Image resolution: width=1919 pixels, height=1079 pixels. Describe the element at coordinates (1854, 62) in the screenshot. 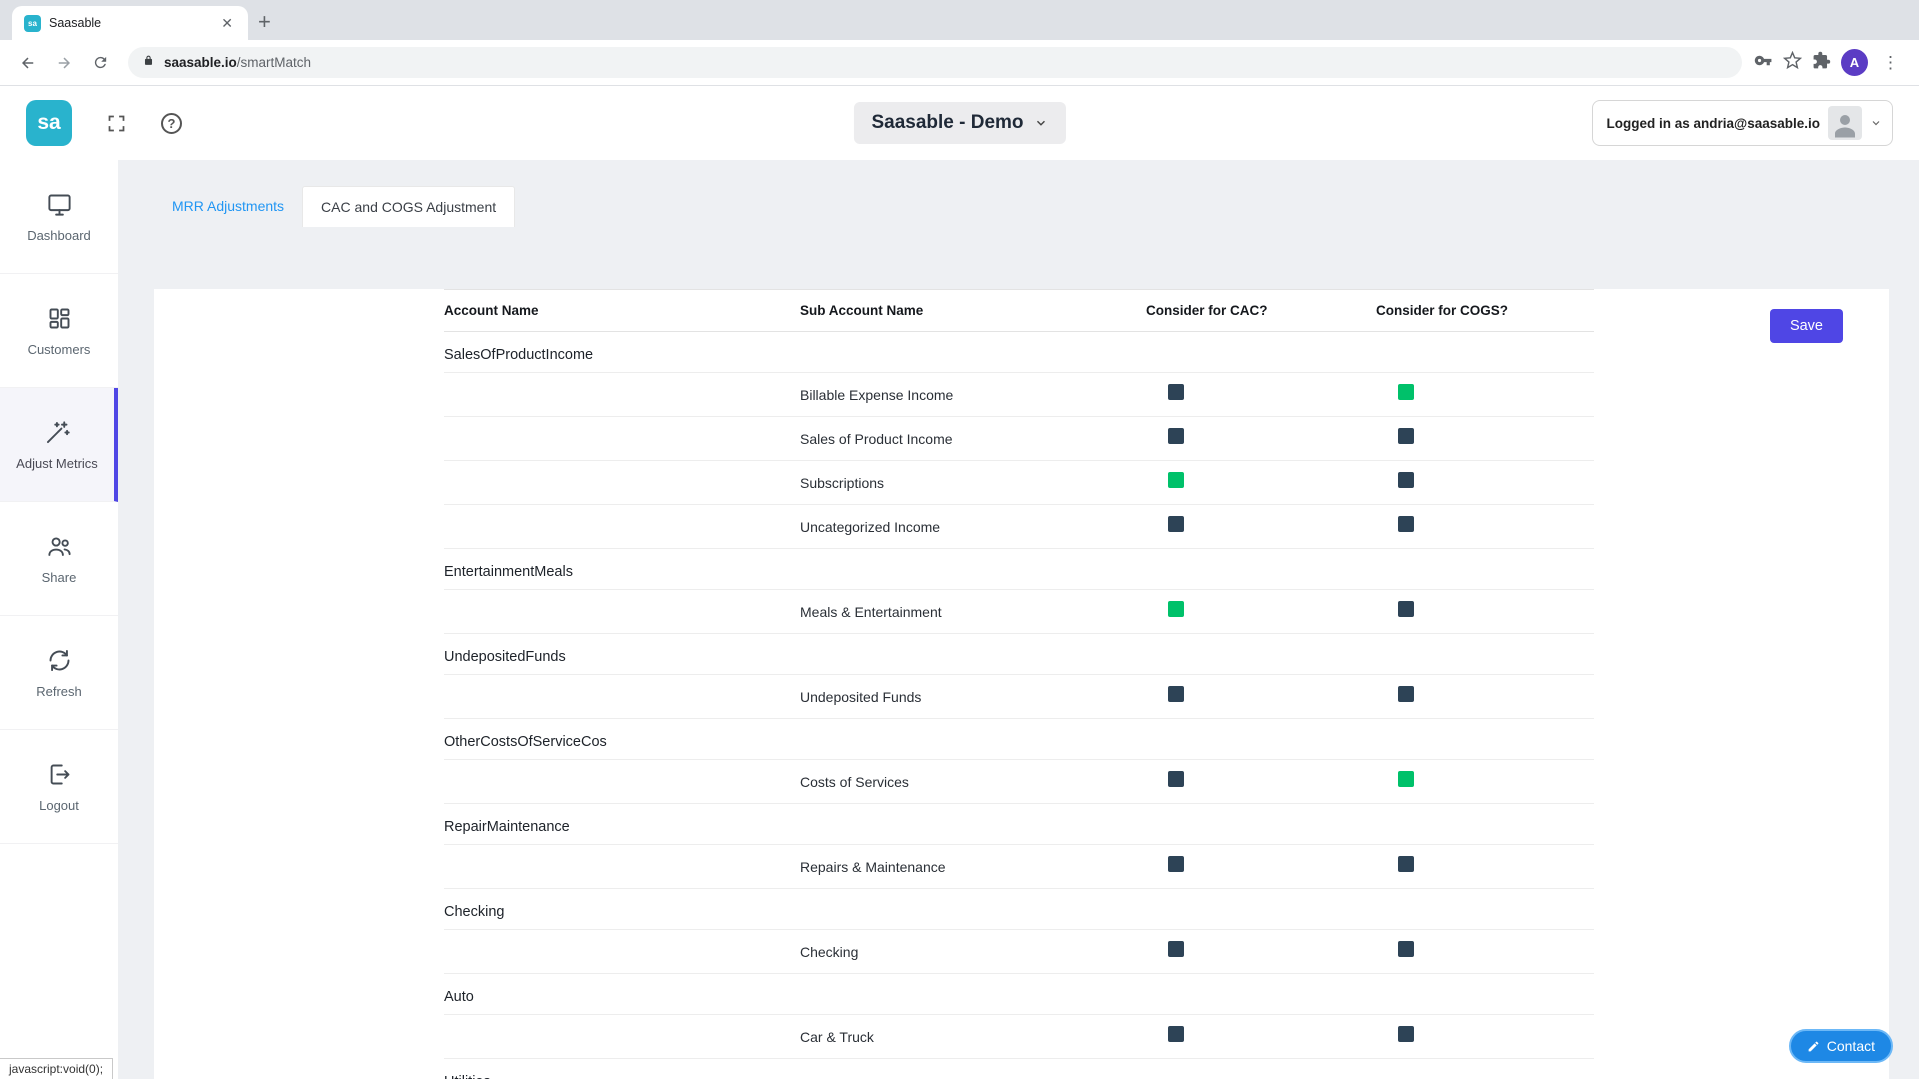

I see `browser-profile-avatar: A` at that location.